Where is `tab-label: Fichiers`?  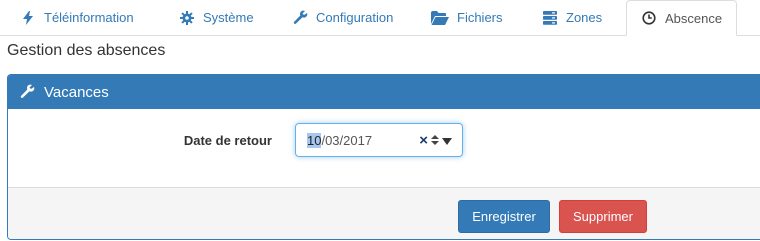 tab-label: Fichiers is located at coordinates (480, 17).